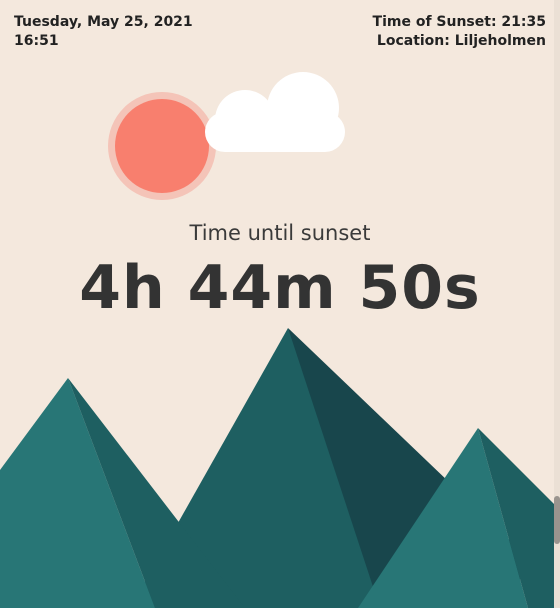 This screenshot has height=608, width=560. I want to click on sun-icon, so click(162, 146).